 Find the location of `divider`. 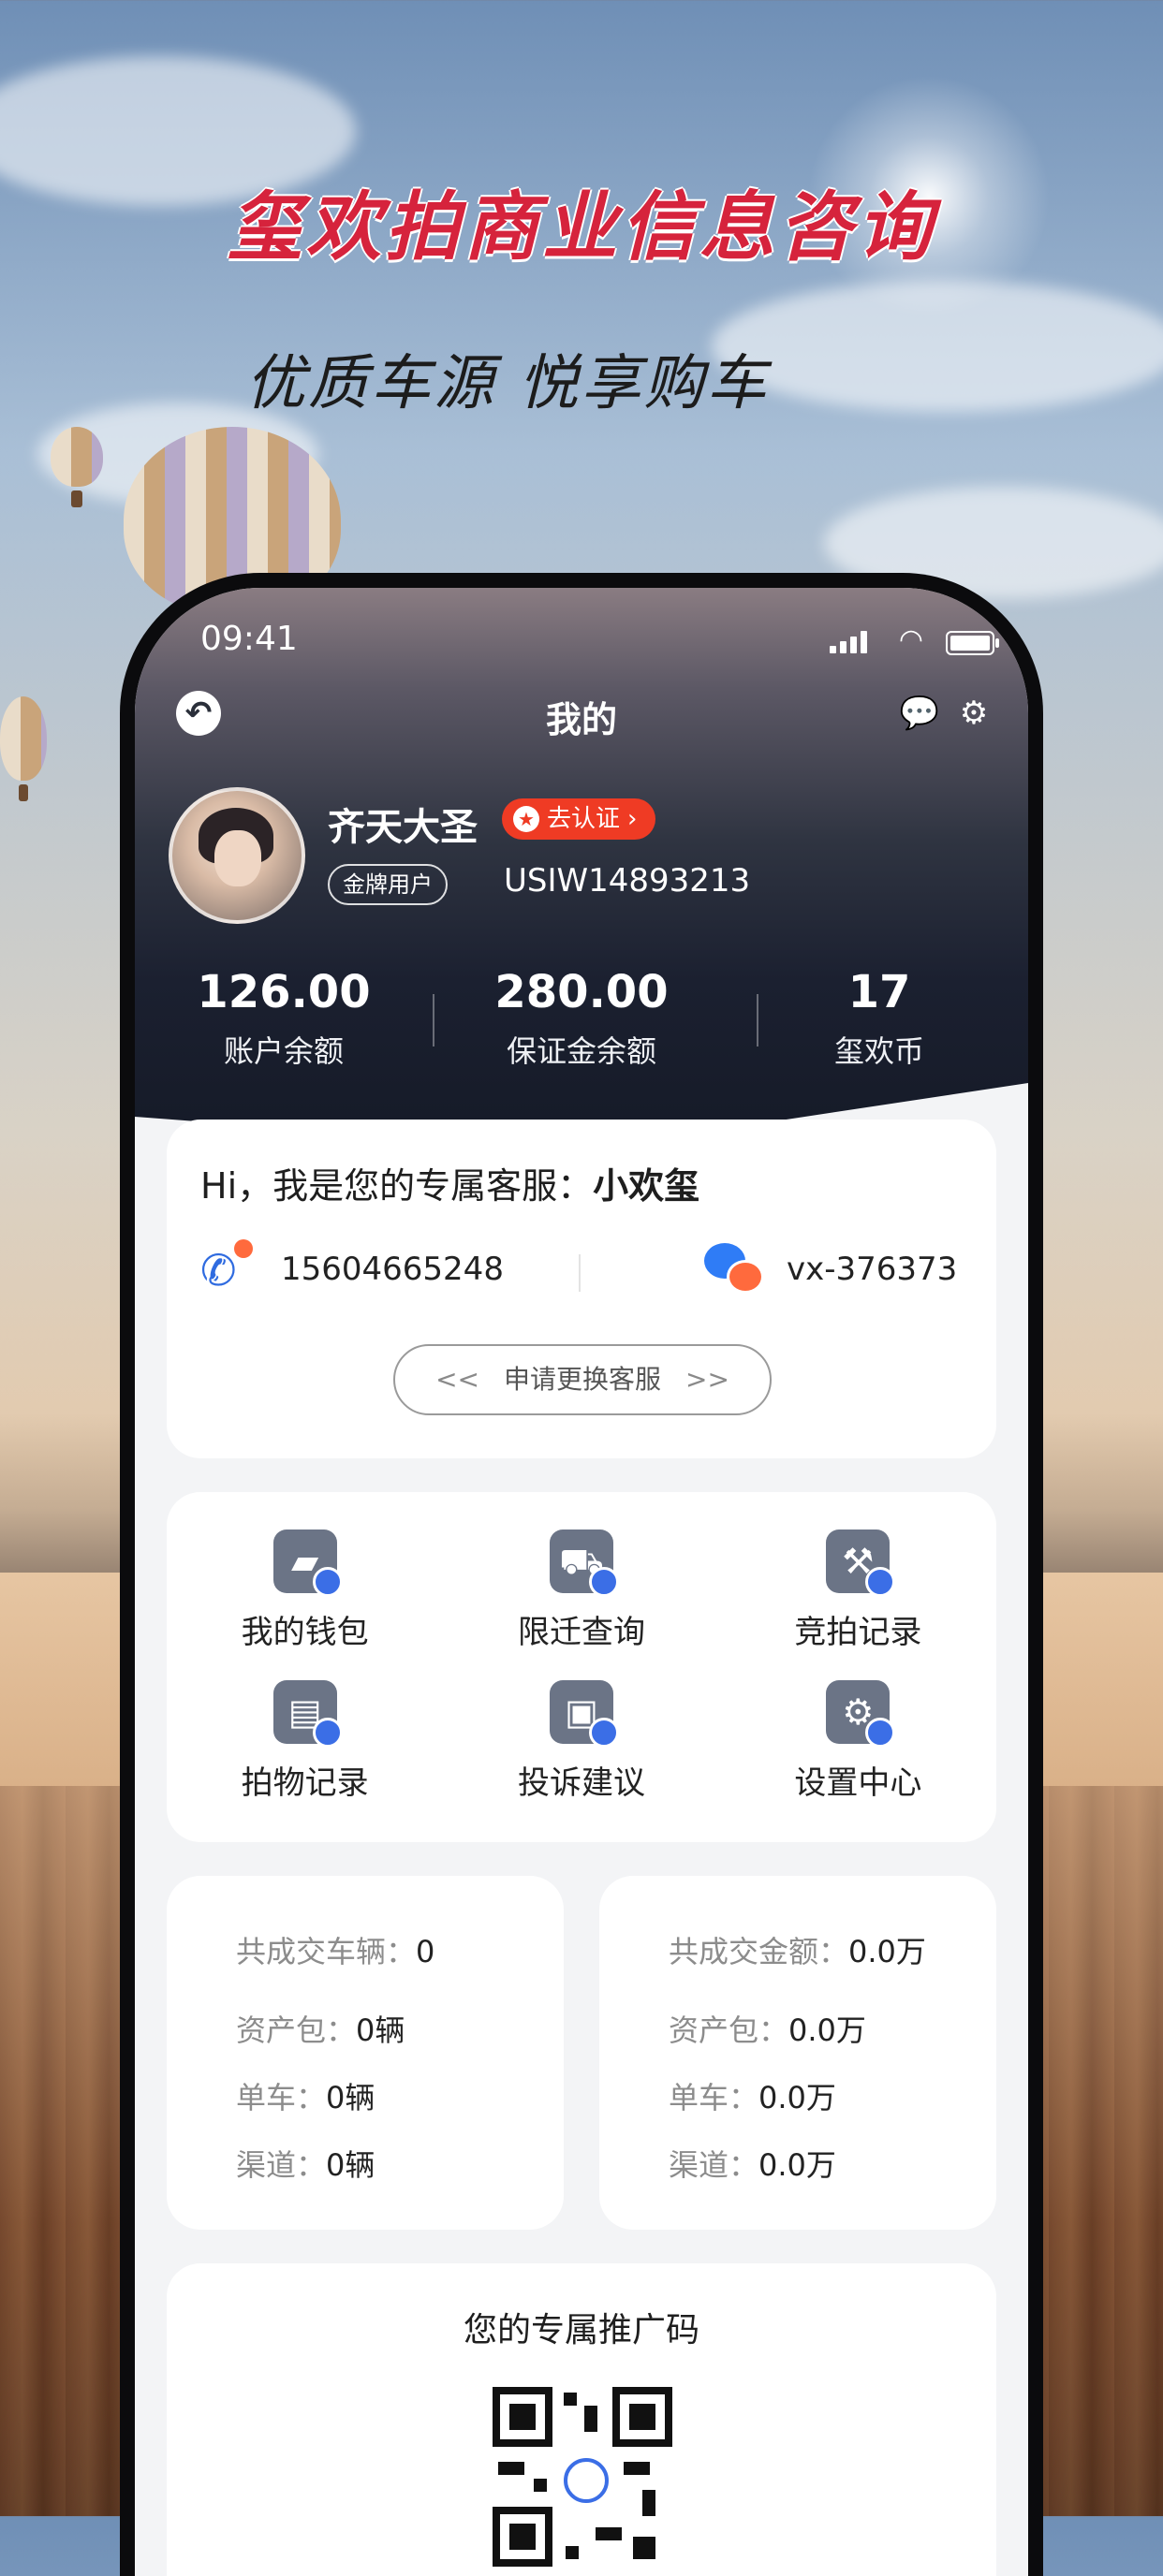

divider is located at coordinates (580, 1273).